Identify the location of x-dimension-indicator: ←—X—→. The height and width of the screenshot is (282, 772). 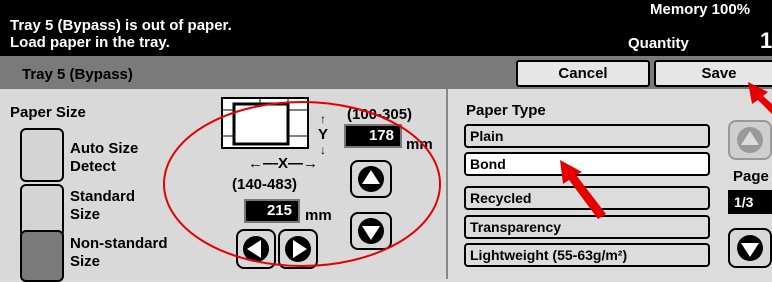
(283, 163).